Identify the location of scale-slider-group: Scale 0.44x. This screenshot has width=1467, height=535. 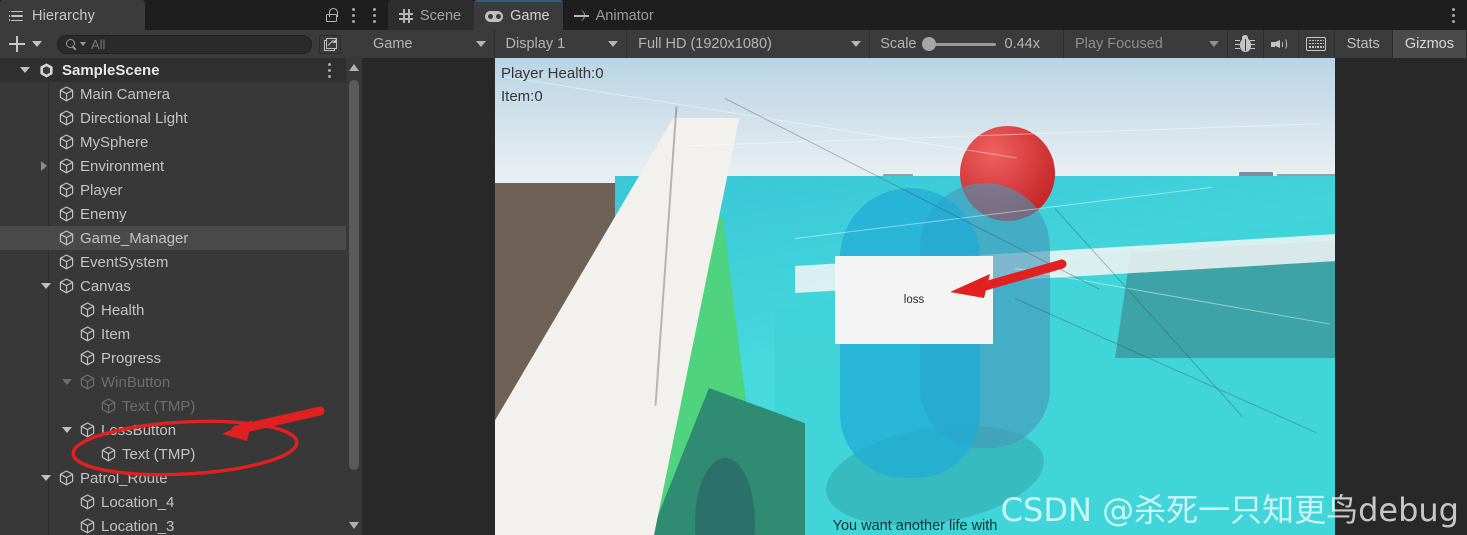
(967, 44).